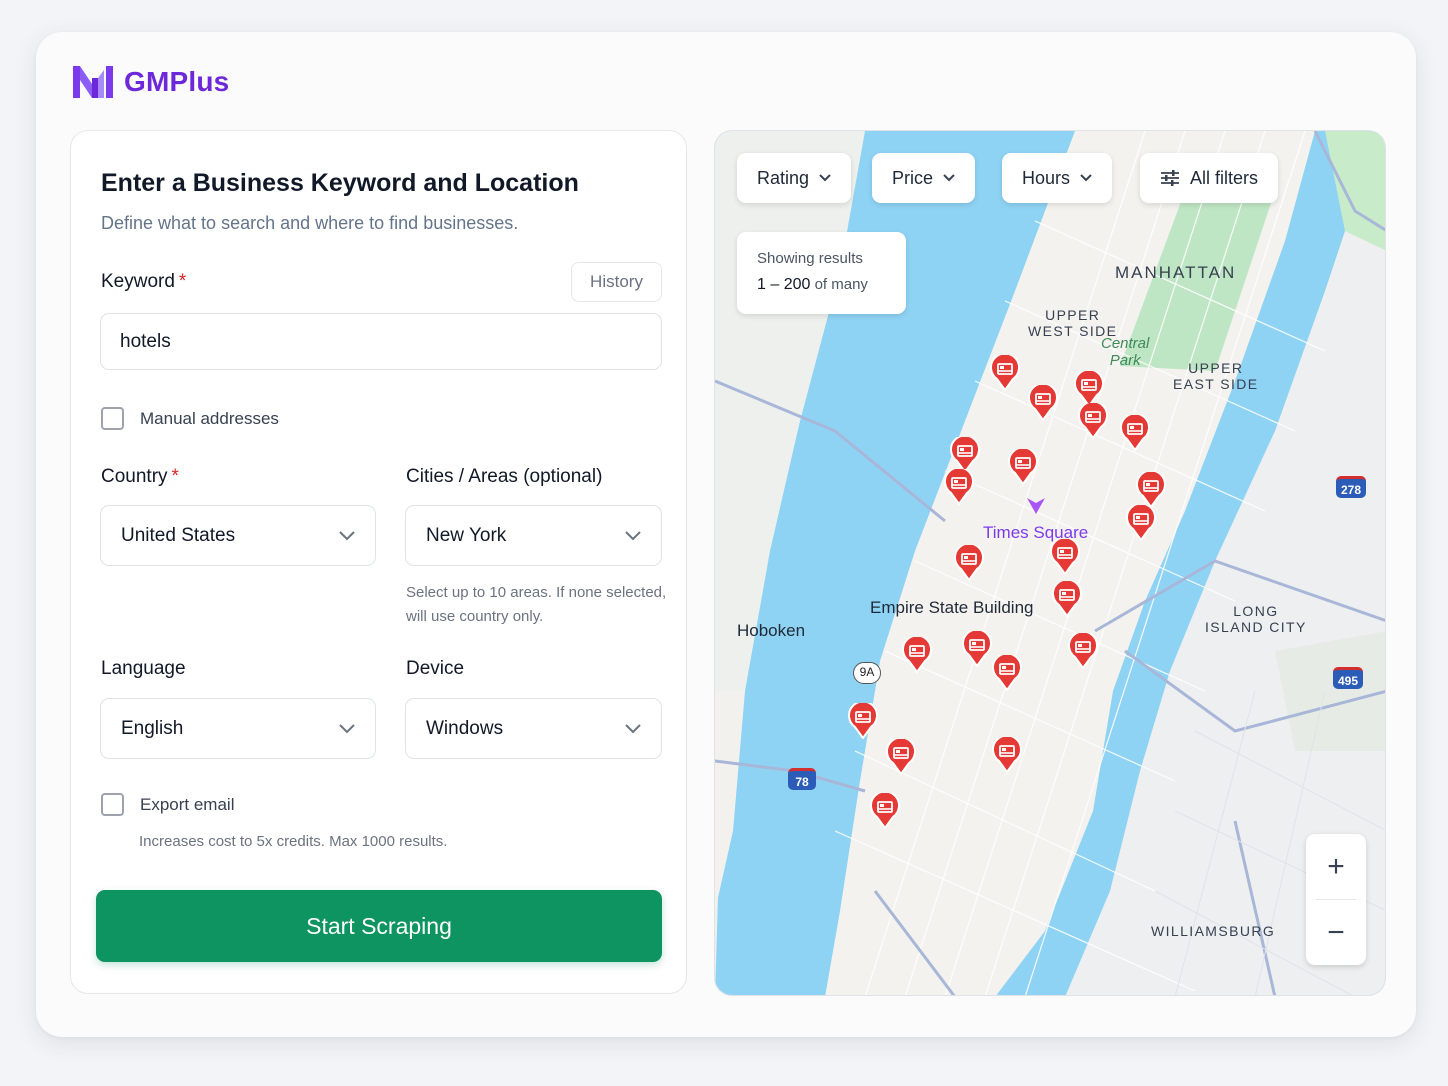  Describe the element at coordinates (841, 284) in the screenshot. I see `results-suffix: of many` at that location.